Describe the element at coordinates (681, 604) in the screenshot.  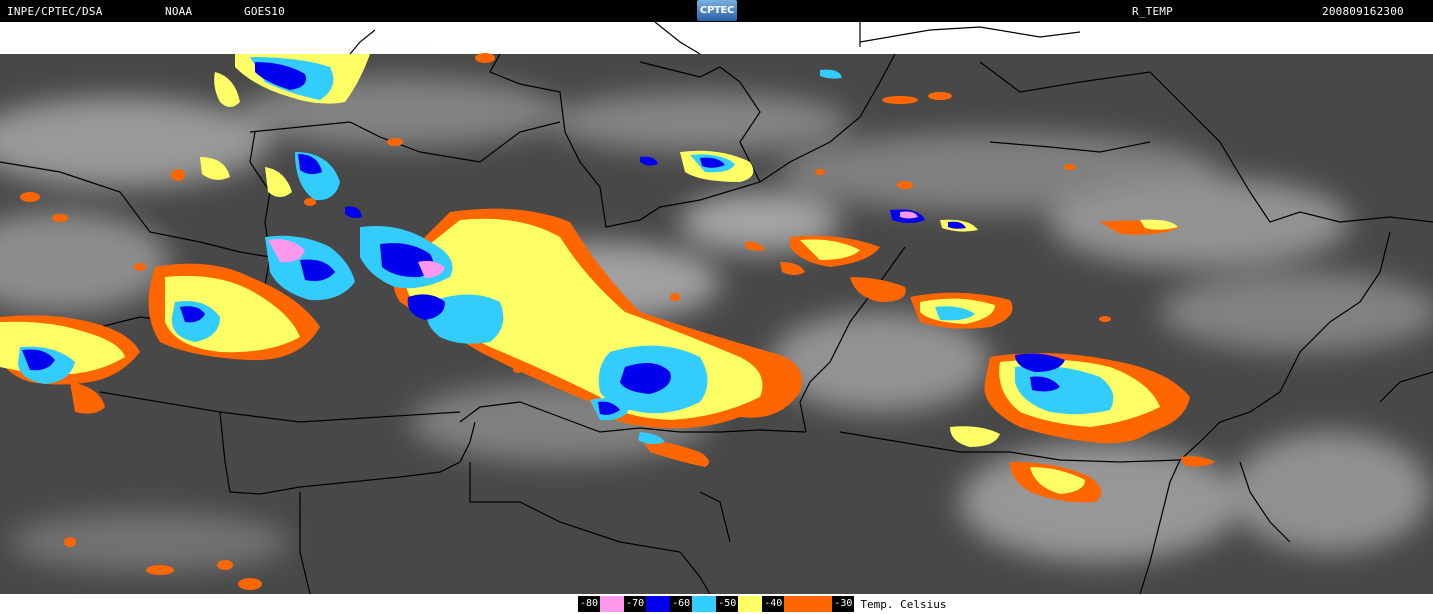
I see `legend-label: -60` at that location.